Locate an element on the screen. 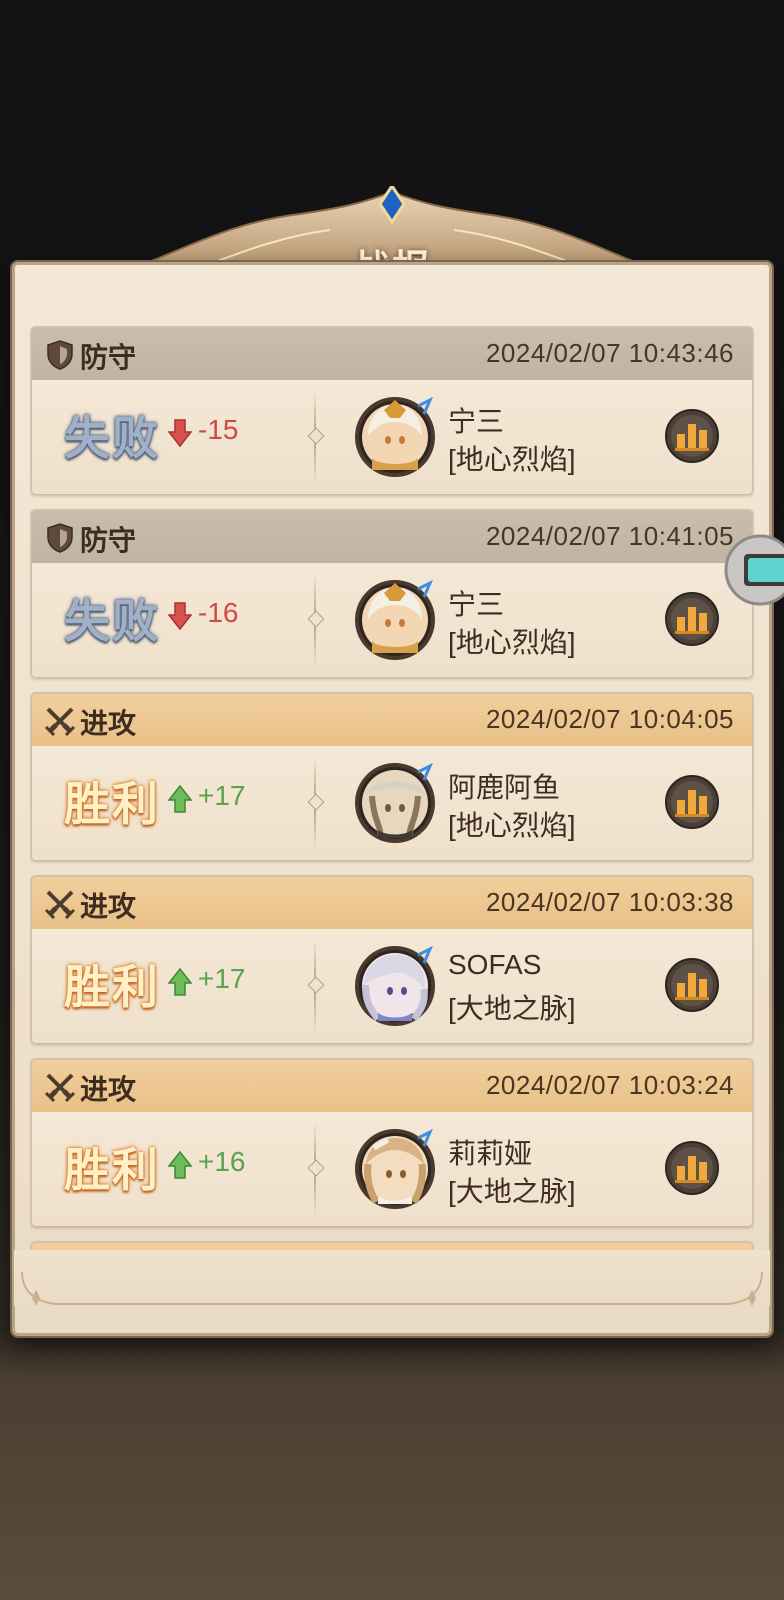 Image resolution: width=784 pixels, height=1600 pixels. avatar-sofas is located at coordinates (395, 986).